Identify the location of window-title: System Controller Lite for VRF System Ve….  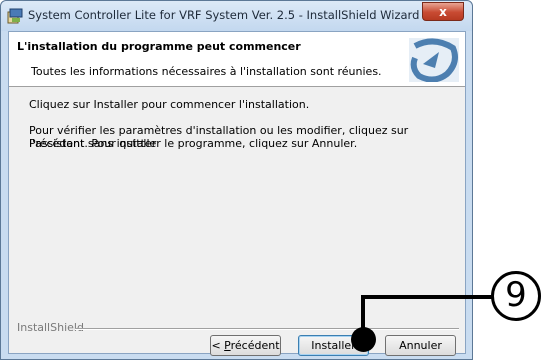
(224, 15).